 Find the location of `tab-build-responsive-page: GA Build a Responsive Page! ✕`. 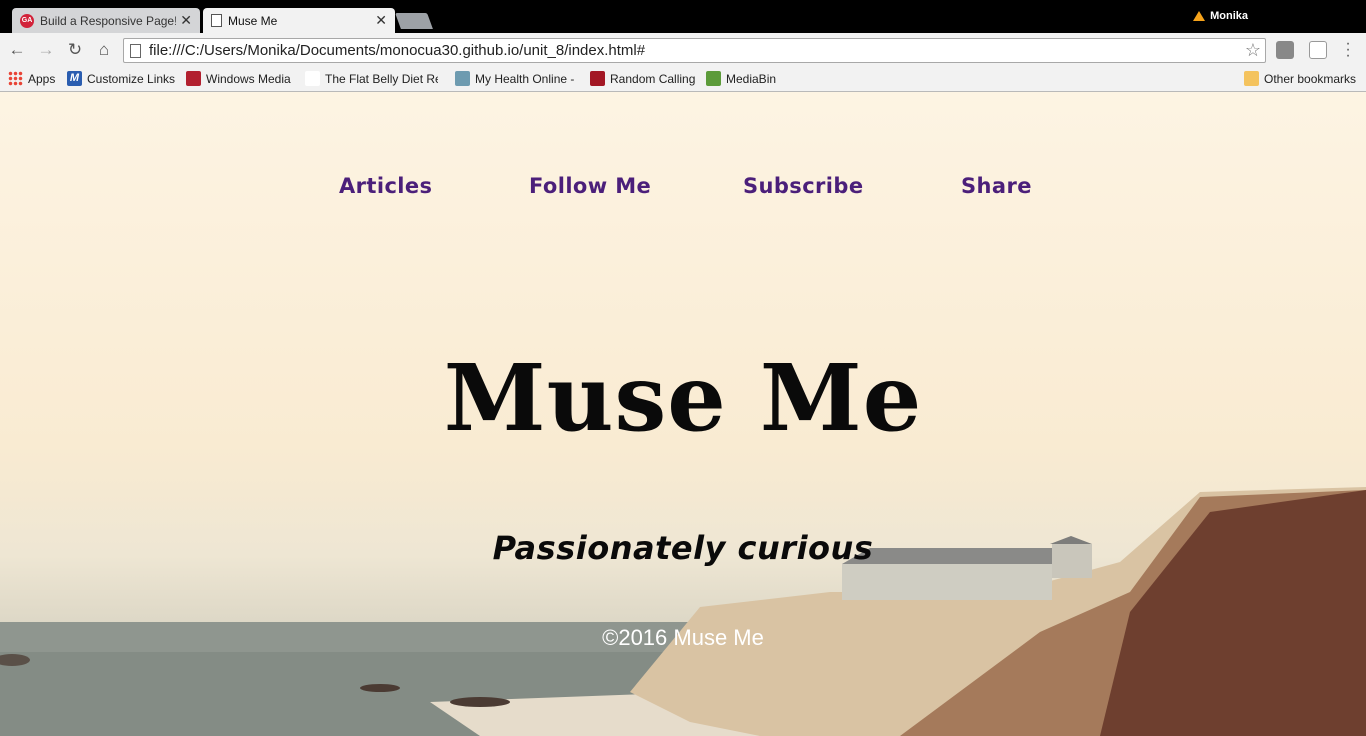

tab-build-responsive-page: GA Build a Responsive Page! ✕ is located at coordinates (106, 20).